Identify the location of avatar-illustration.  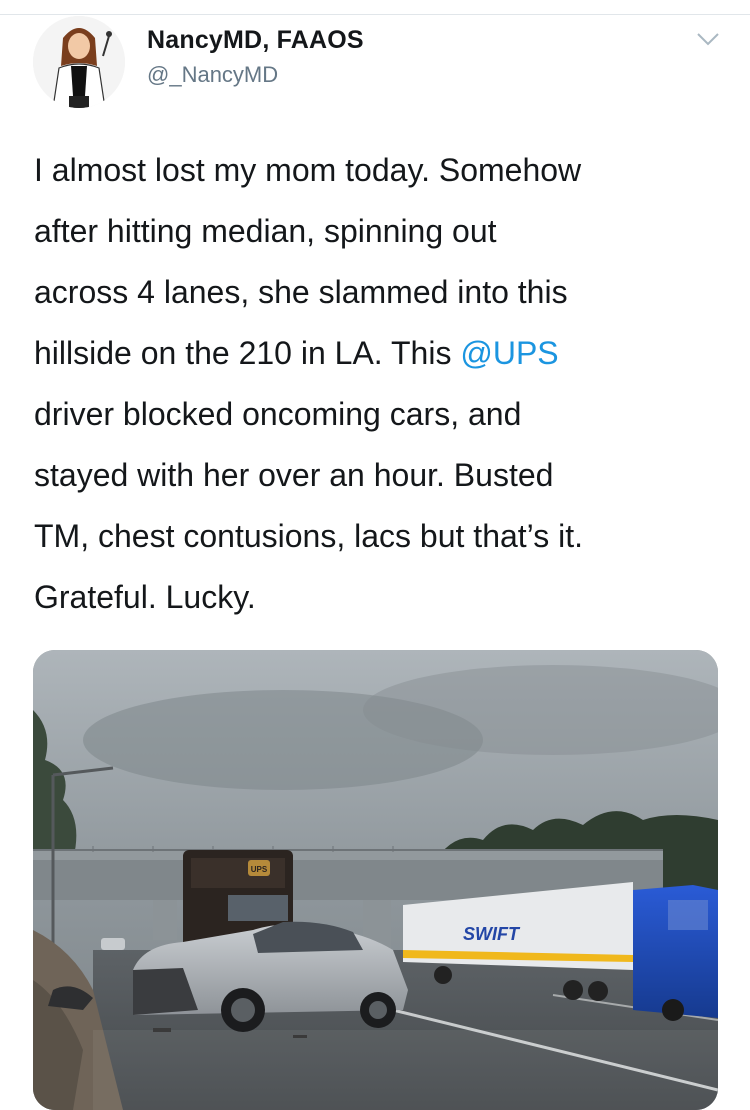
(79, 62).